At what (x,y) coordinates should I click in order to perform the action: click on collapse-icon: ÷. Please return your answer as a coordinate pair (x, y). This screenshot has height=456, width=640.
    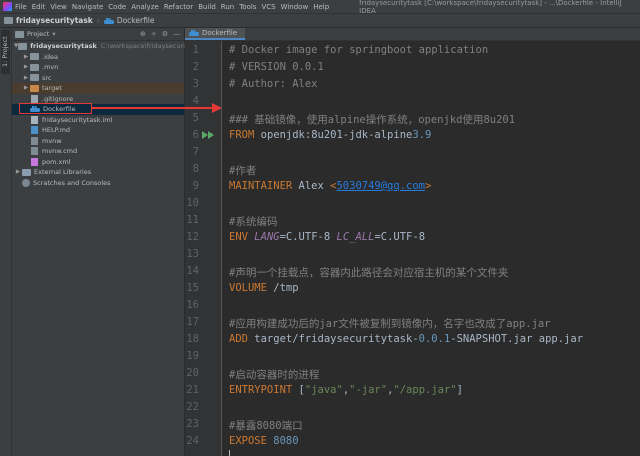
    Looking at the image, I should click on (154, 34).